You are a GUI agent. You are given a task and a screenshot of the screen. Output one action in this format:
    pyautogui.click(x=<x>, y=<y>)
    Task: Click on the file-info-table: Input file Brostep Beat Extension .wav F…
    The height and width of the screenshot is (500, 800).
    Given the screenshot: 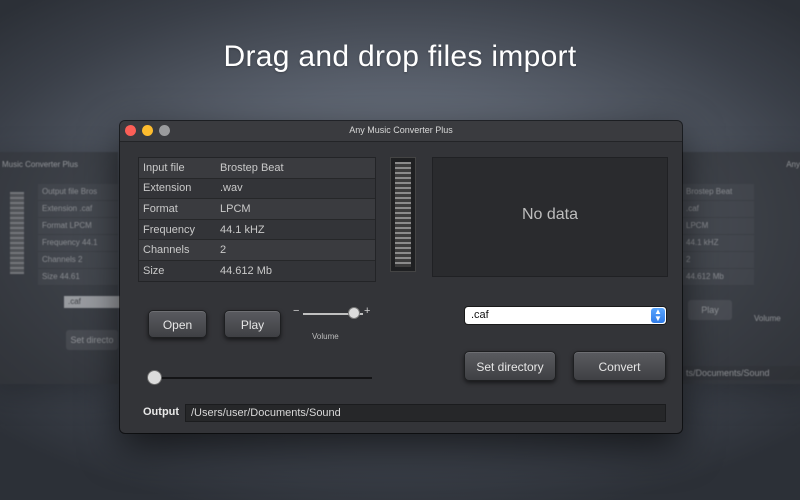 What is the action you would take?
    pyautogui.click(x=257, y=219)
    